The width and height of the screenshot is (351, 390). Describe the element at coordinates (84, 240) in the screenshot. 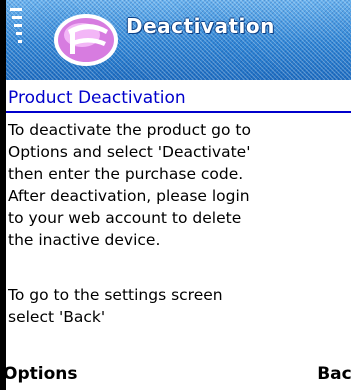

I see `instruction-line: the inactive device.` at that location.